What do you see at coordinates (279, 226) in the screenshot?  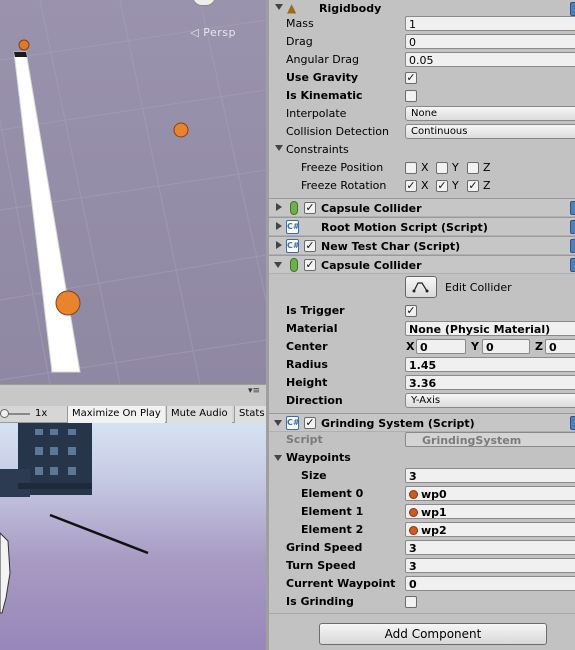 I see `root-motion-foldout-icon` at bounding box center [279, 226].